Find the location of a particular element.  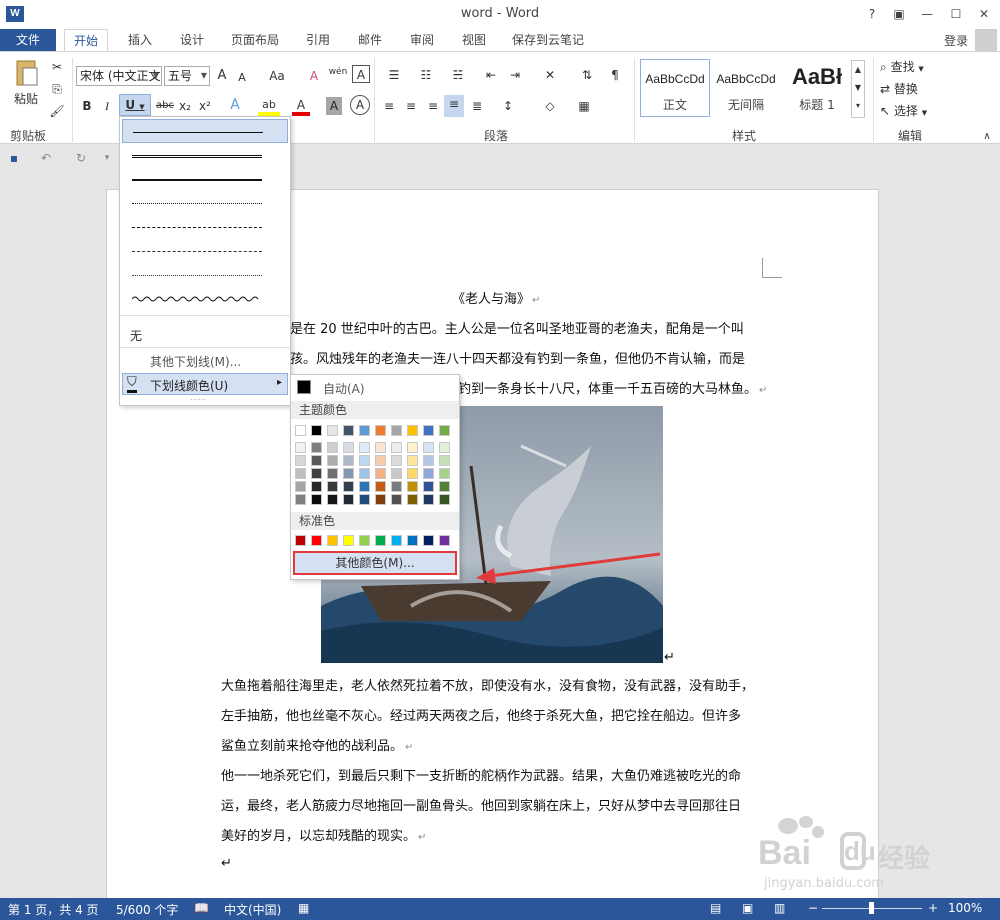

borders-icon: ▦ is located at coordinates (584, 106).